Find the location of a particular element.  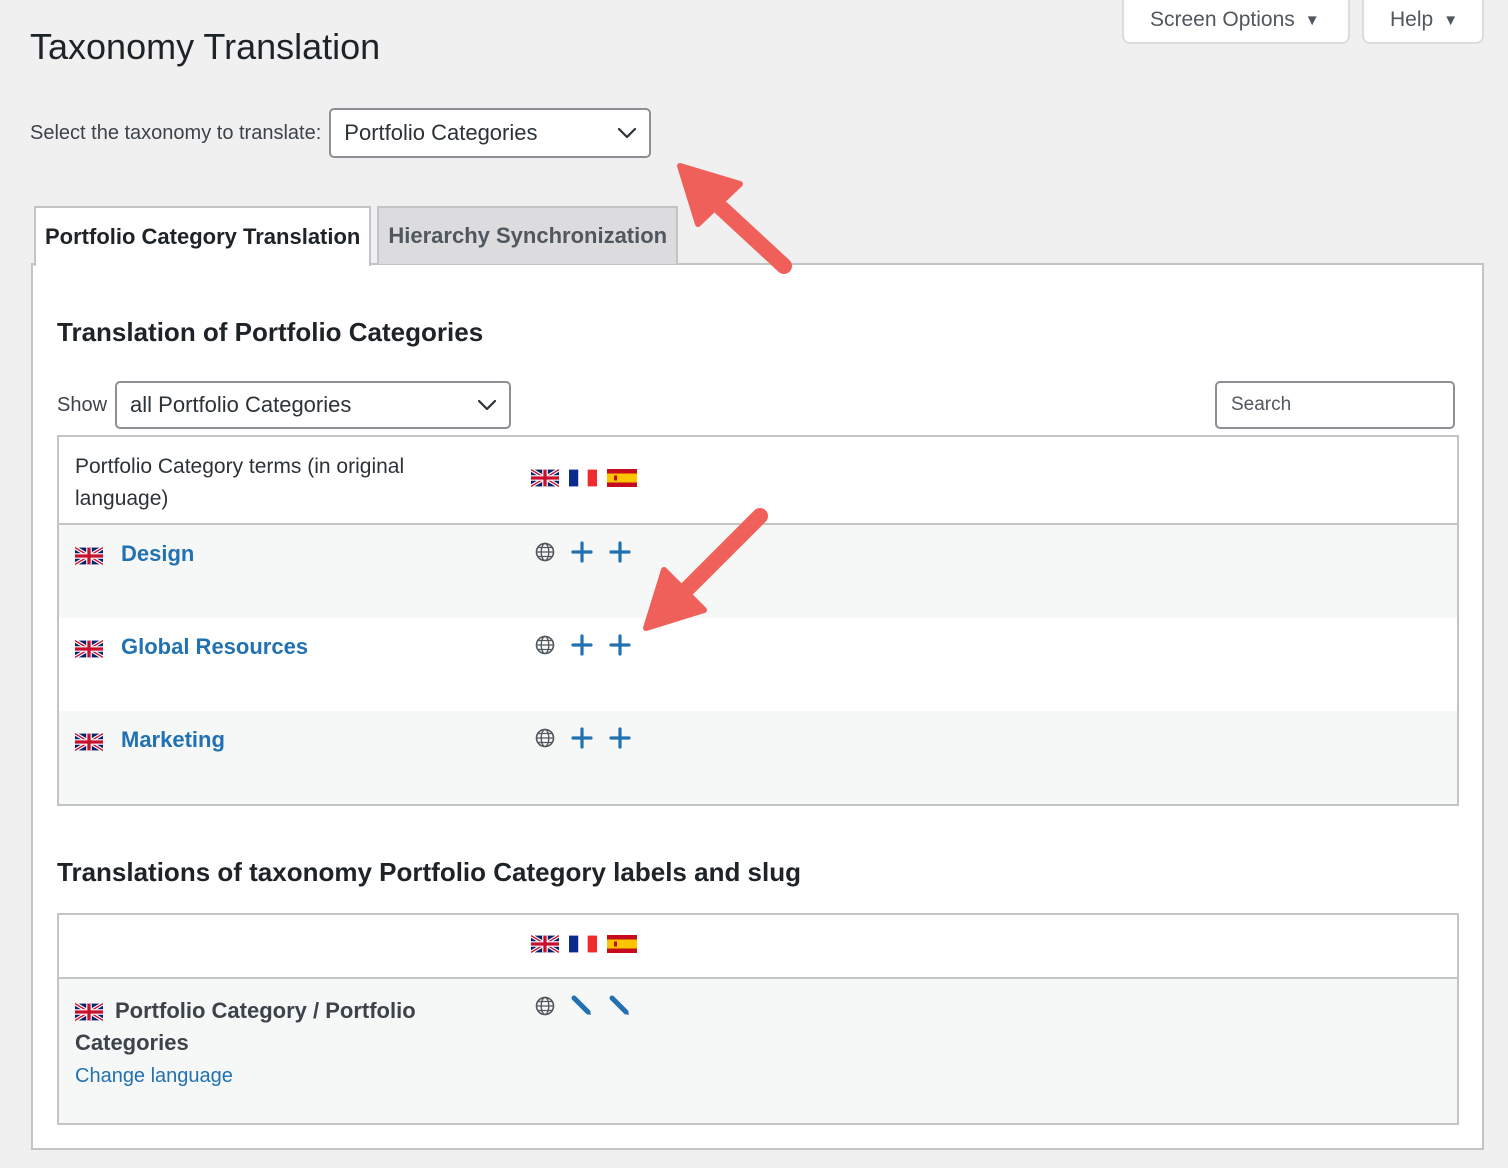

edit-label-spanish-pencil-icon is located at coordinates (620, 1006).